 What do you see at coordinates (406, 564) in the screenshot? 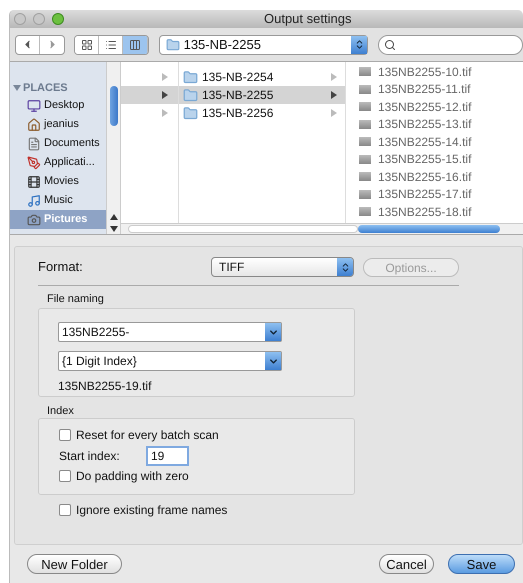
I see `cancel-button: Cancel` at bounding box center [406, 564].